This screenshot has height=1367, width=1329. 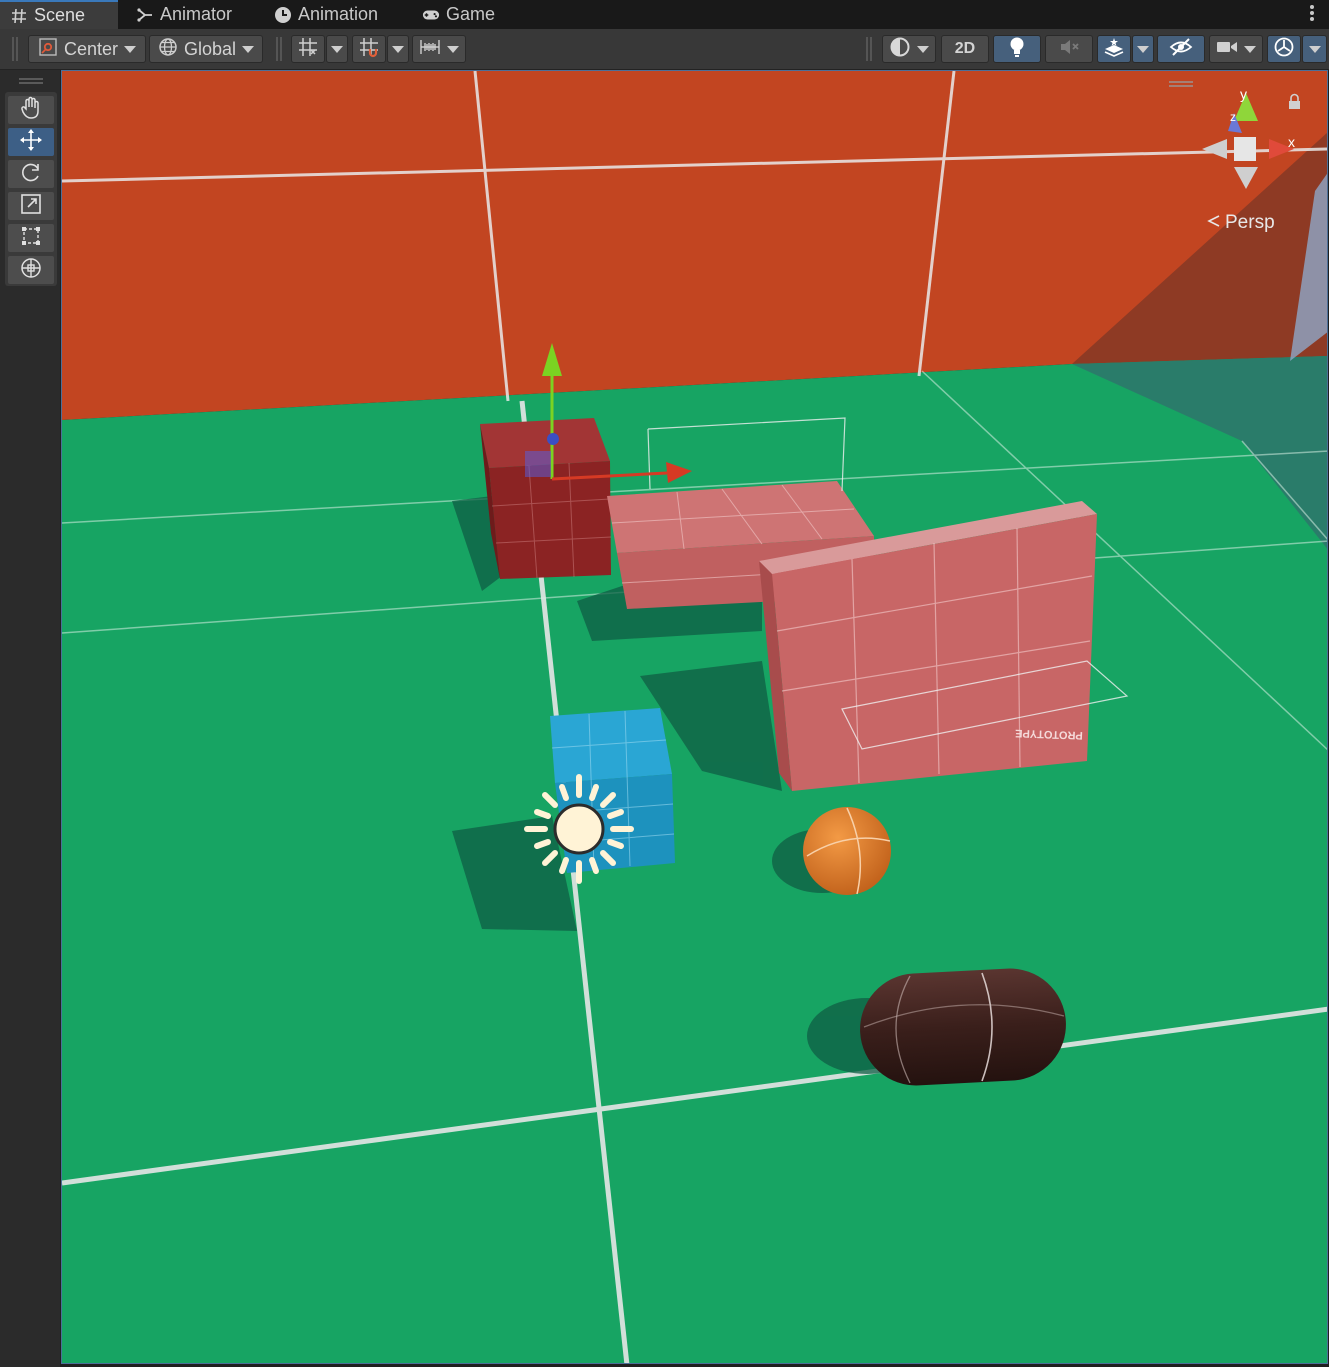 I want to click on gizmo-center-cube, so click(x=1245, y=149).